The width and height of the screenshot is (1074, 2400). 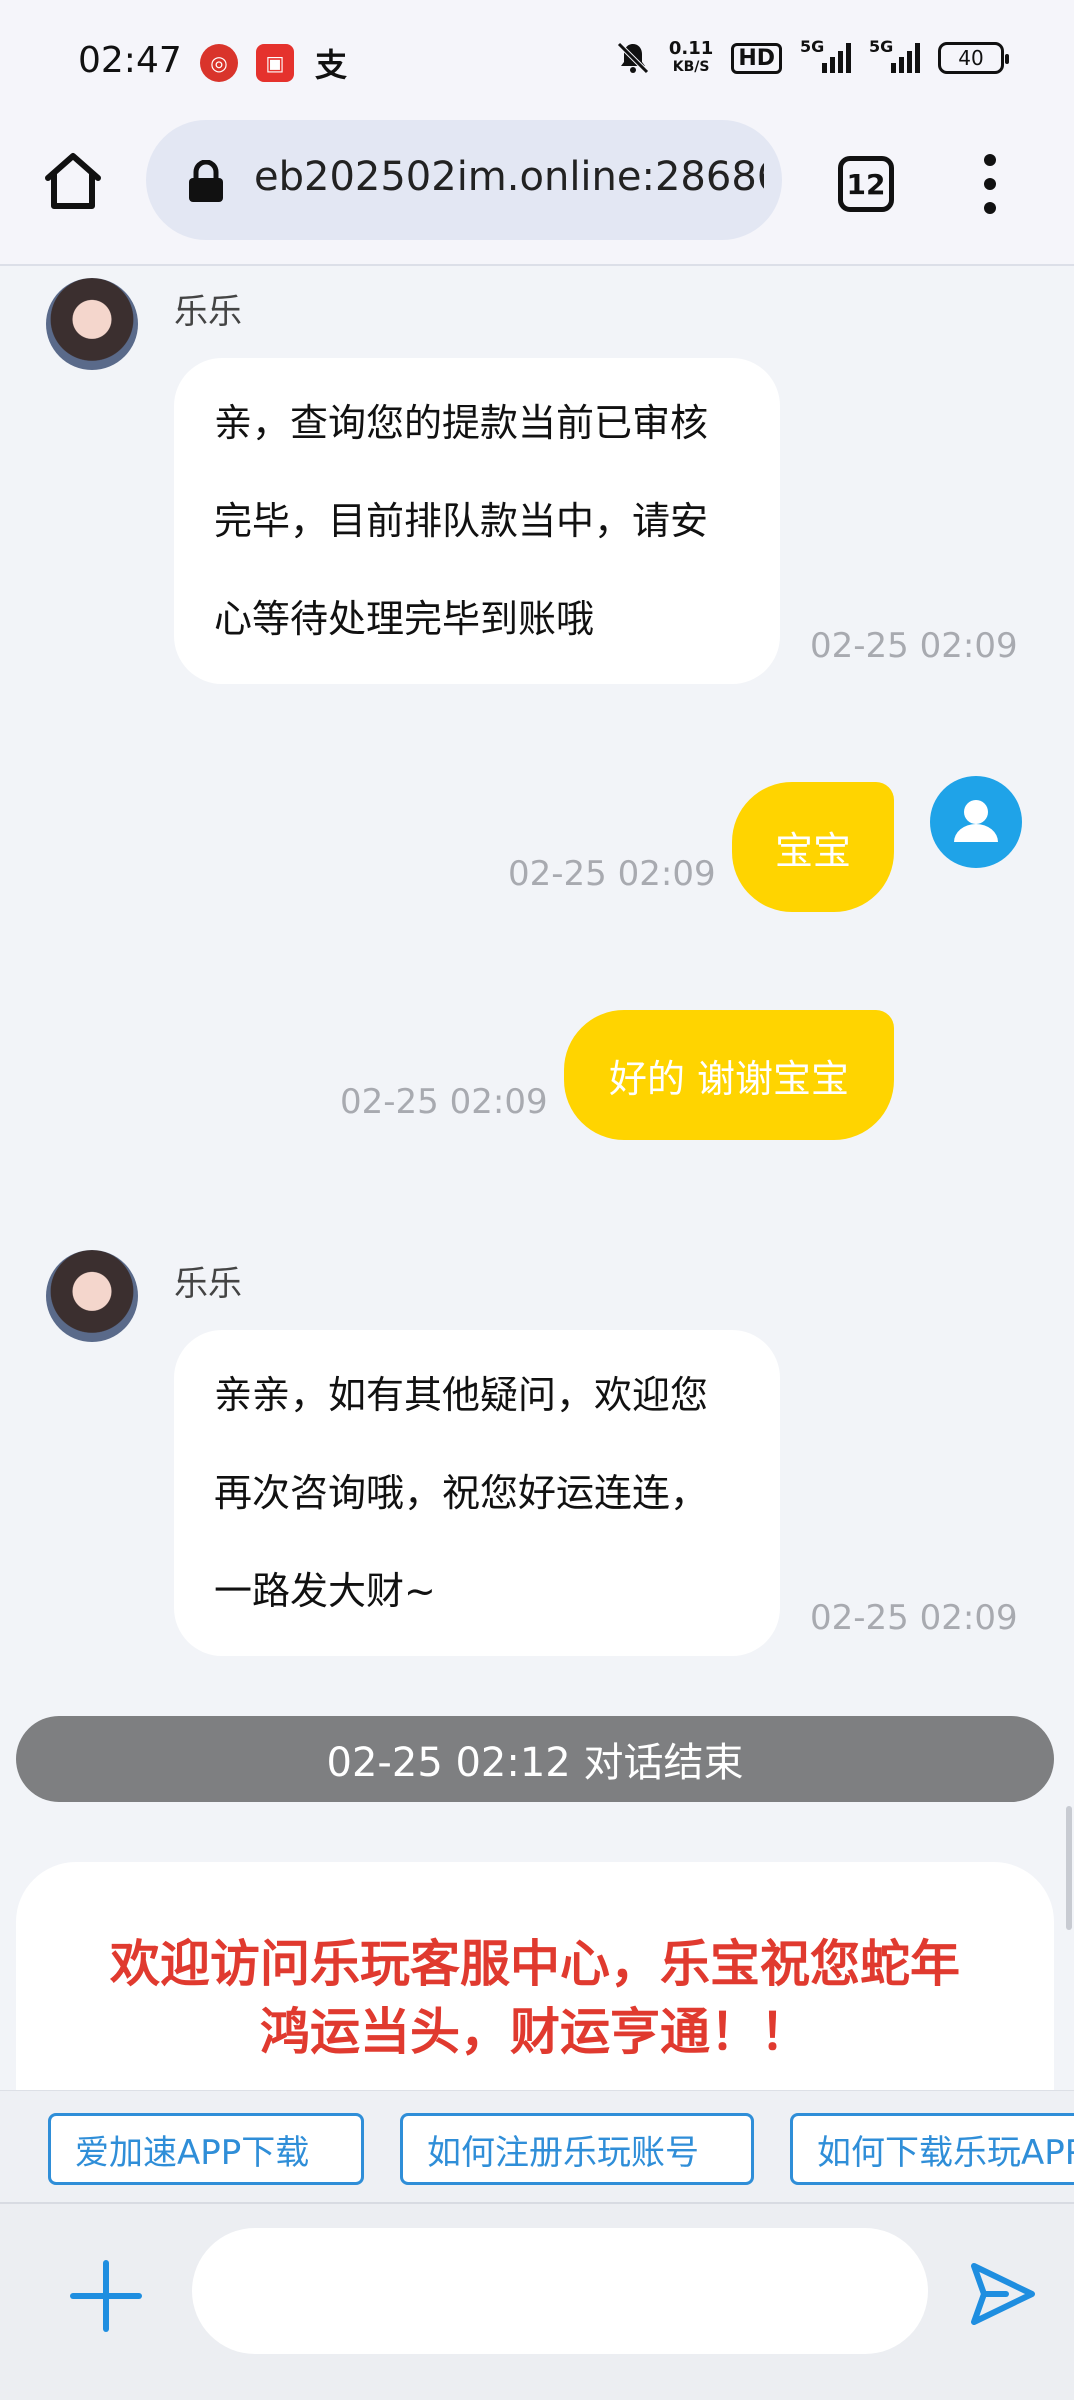 I want to click on welcome-message: 欢迎访问乐玩客服中心，乐宝祝您蛇年 鸿运当头，财运亨通！！, so click(x=535, y=1998).